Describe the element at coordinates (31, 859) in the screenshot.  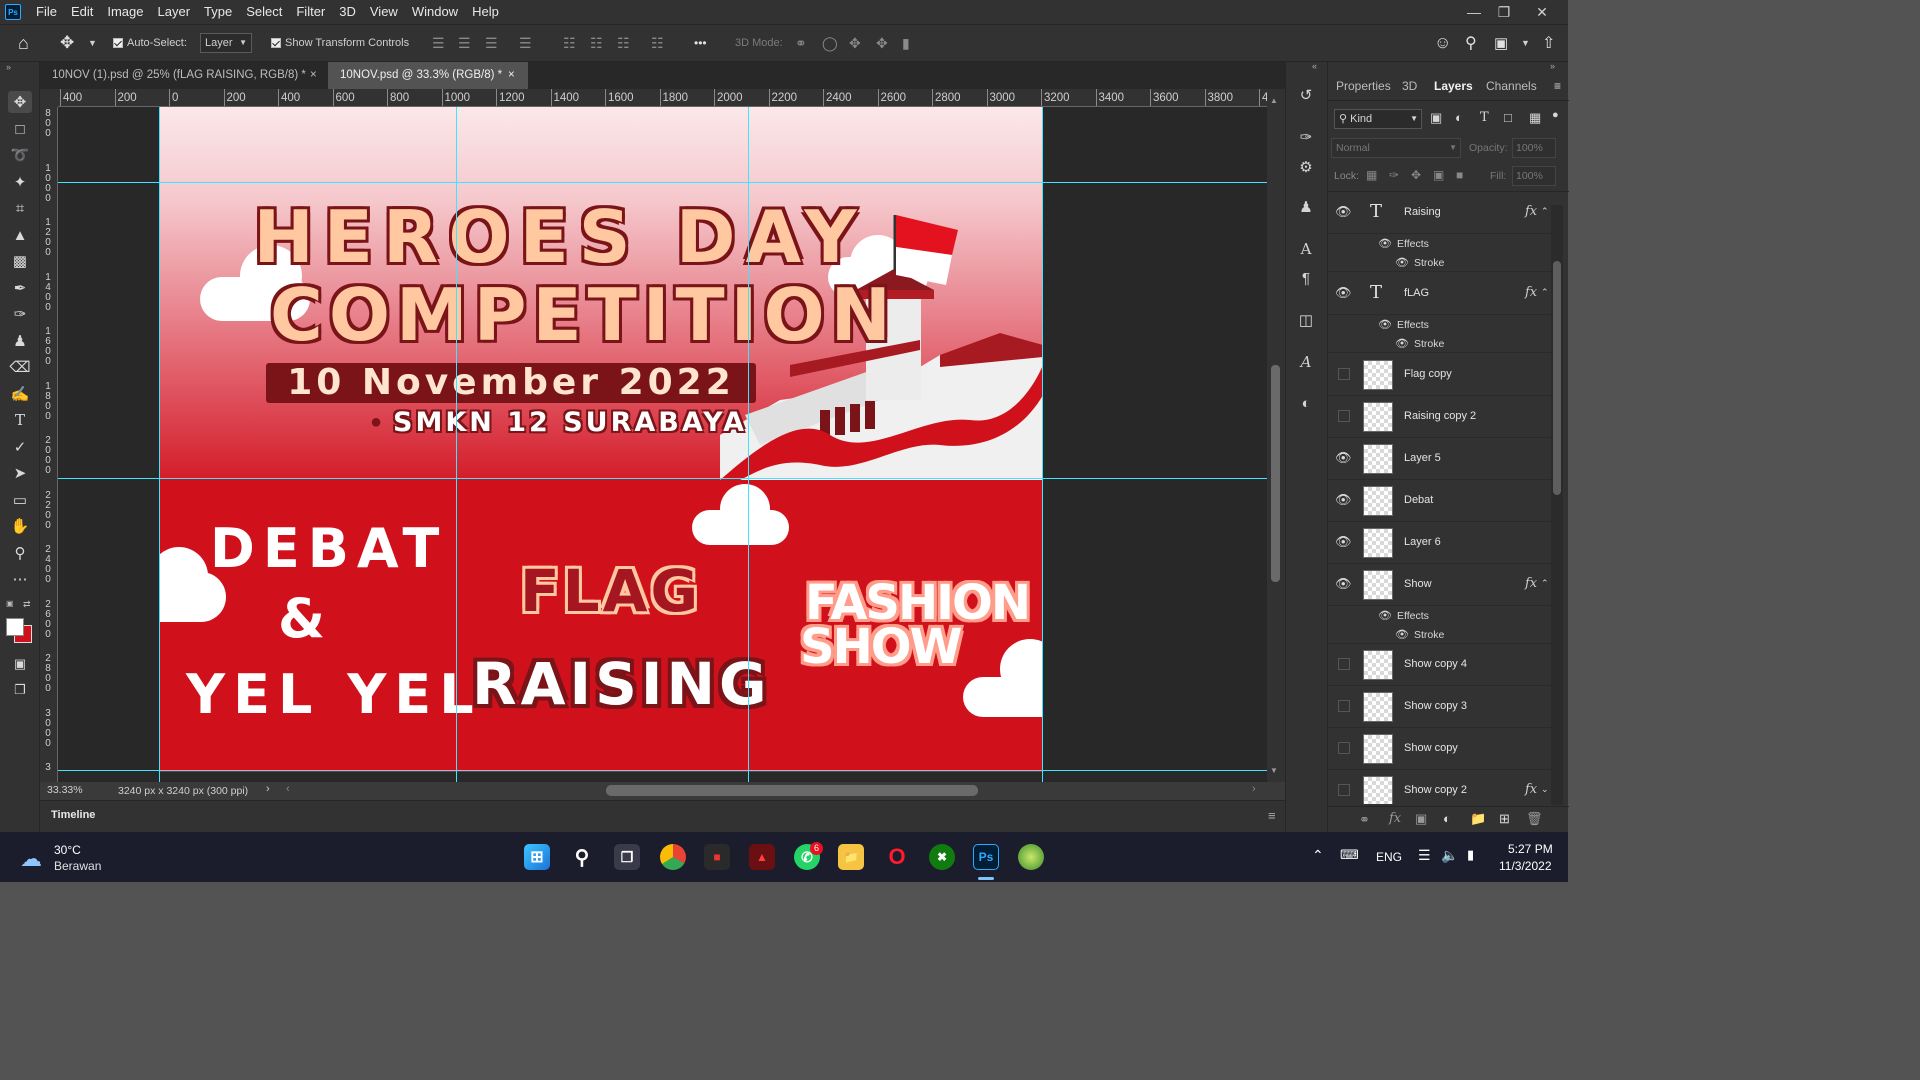
I see `weather-cloud-icon: ☁` at that location.